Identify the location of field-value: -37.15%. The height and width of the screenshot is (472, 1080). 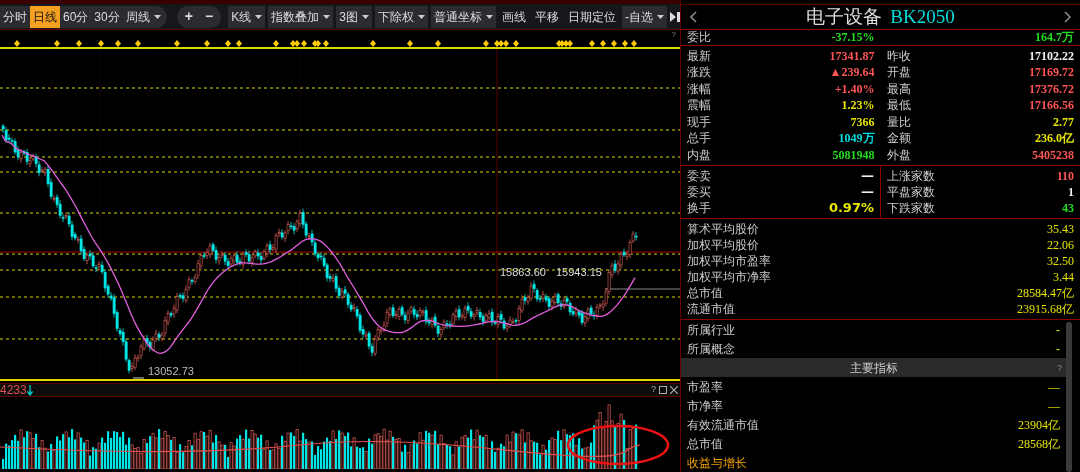
(853, 37).